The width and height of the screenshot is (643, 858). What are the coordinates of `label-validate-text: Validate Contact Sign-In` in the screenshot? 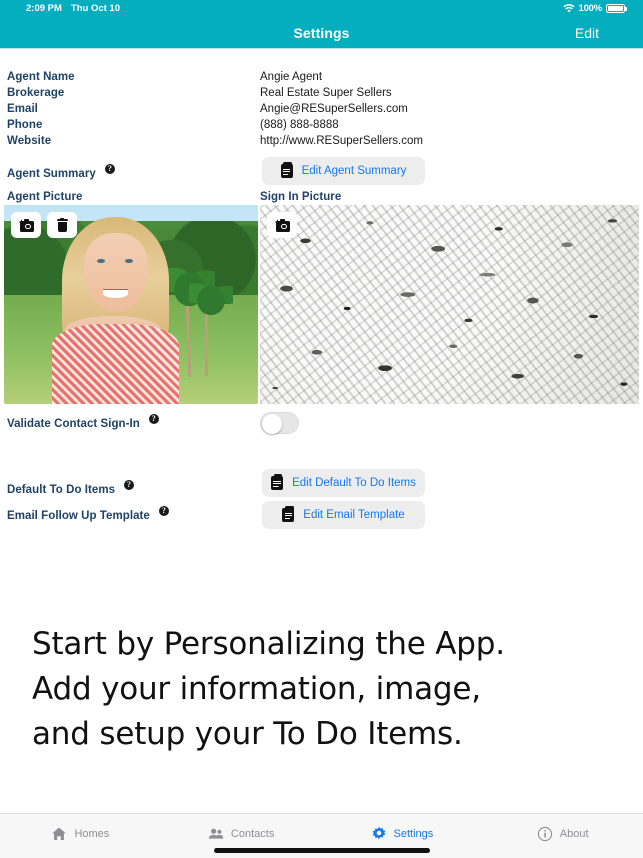 It's located at (73, 423).